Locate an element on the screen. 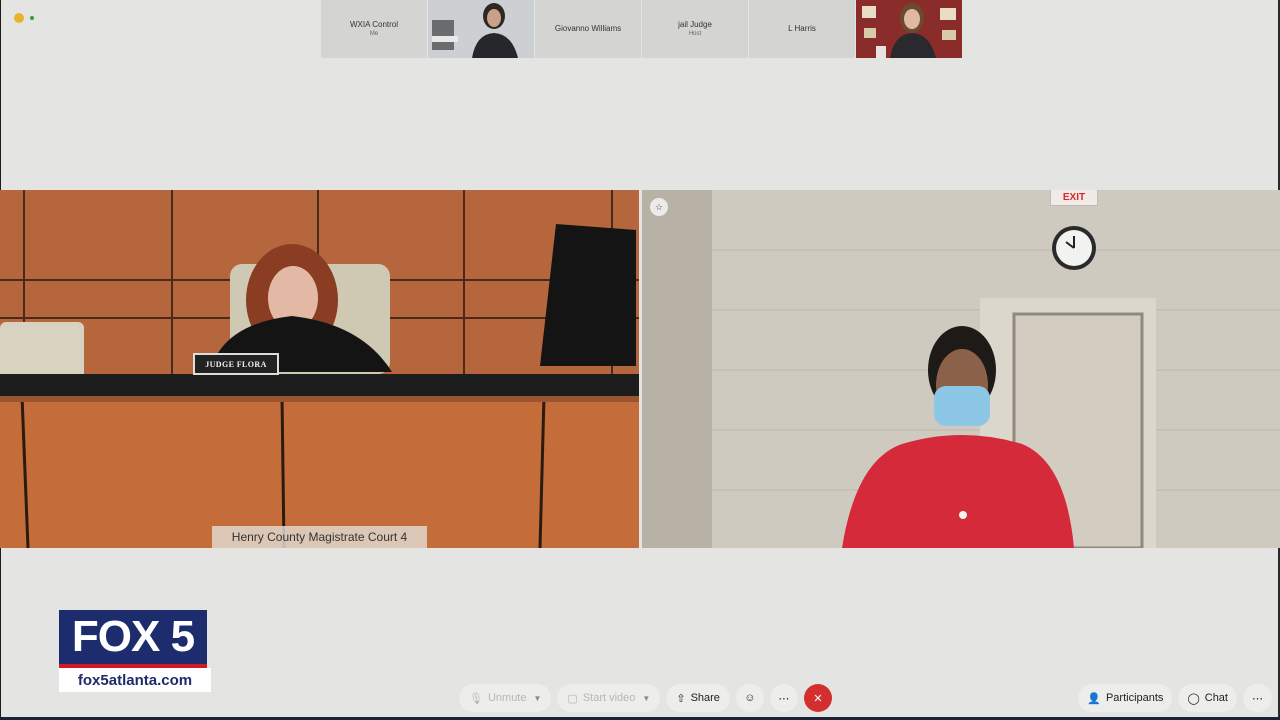  chat-button: ◯ Chat is located at coordinates (1207, 698).